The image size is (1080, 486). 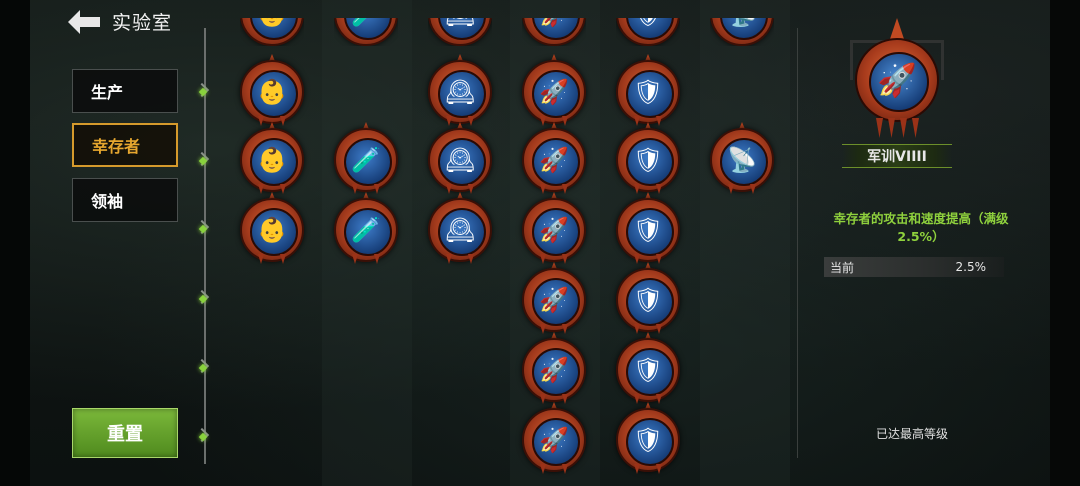 What do you see at coordinates (125, 91) in the screenshot?
I see `tab-production: 生产` at bounding box center [125, 91].